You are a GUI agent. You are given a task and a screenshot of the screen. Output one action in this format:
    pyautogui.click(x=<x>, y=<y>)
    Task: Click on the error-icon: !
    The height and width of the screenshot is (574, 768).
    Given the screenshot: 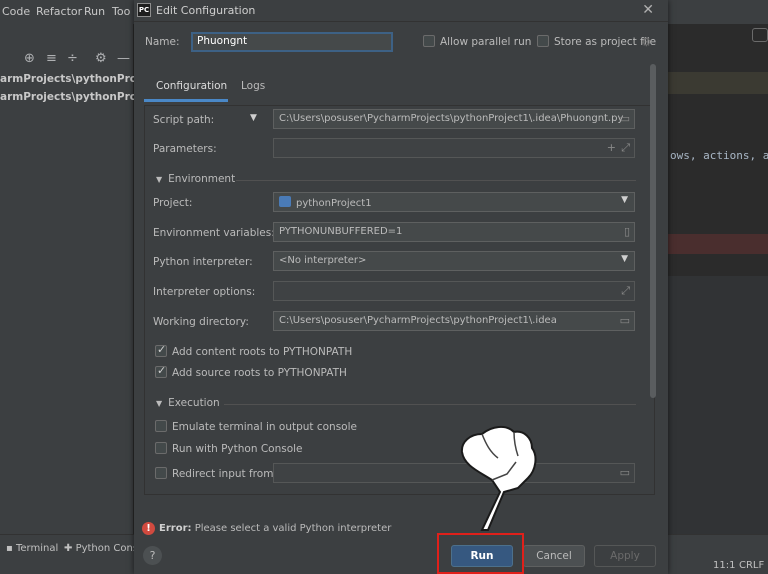 What is the action you would take?
    pyautogui.click(x=148, y=528)
    